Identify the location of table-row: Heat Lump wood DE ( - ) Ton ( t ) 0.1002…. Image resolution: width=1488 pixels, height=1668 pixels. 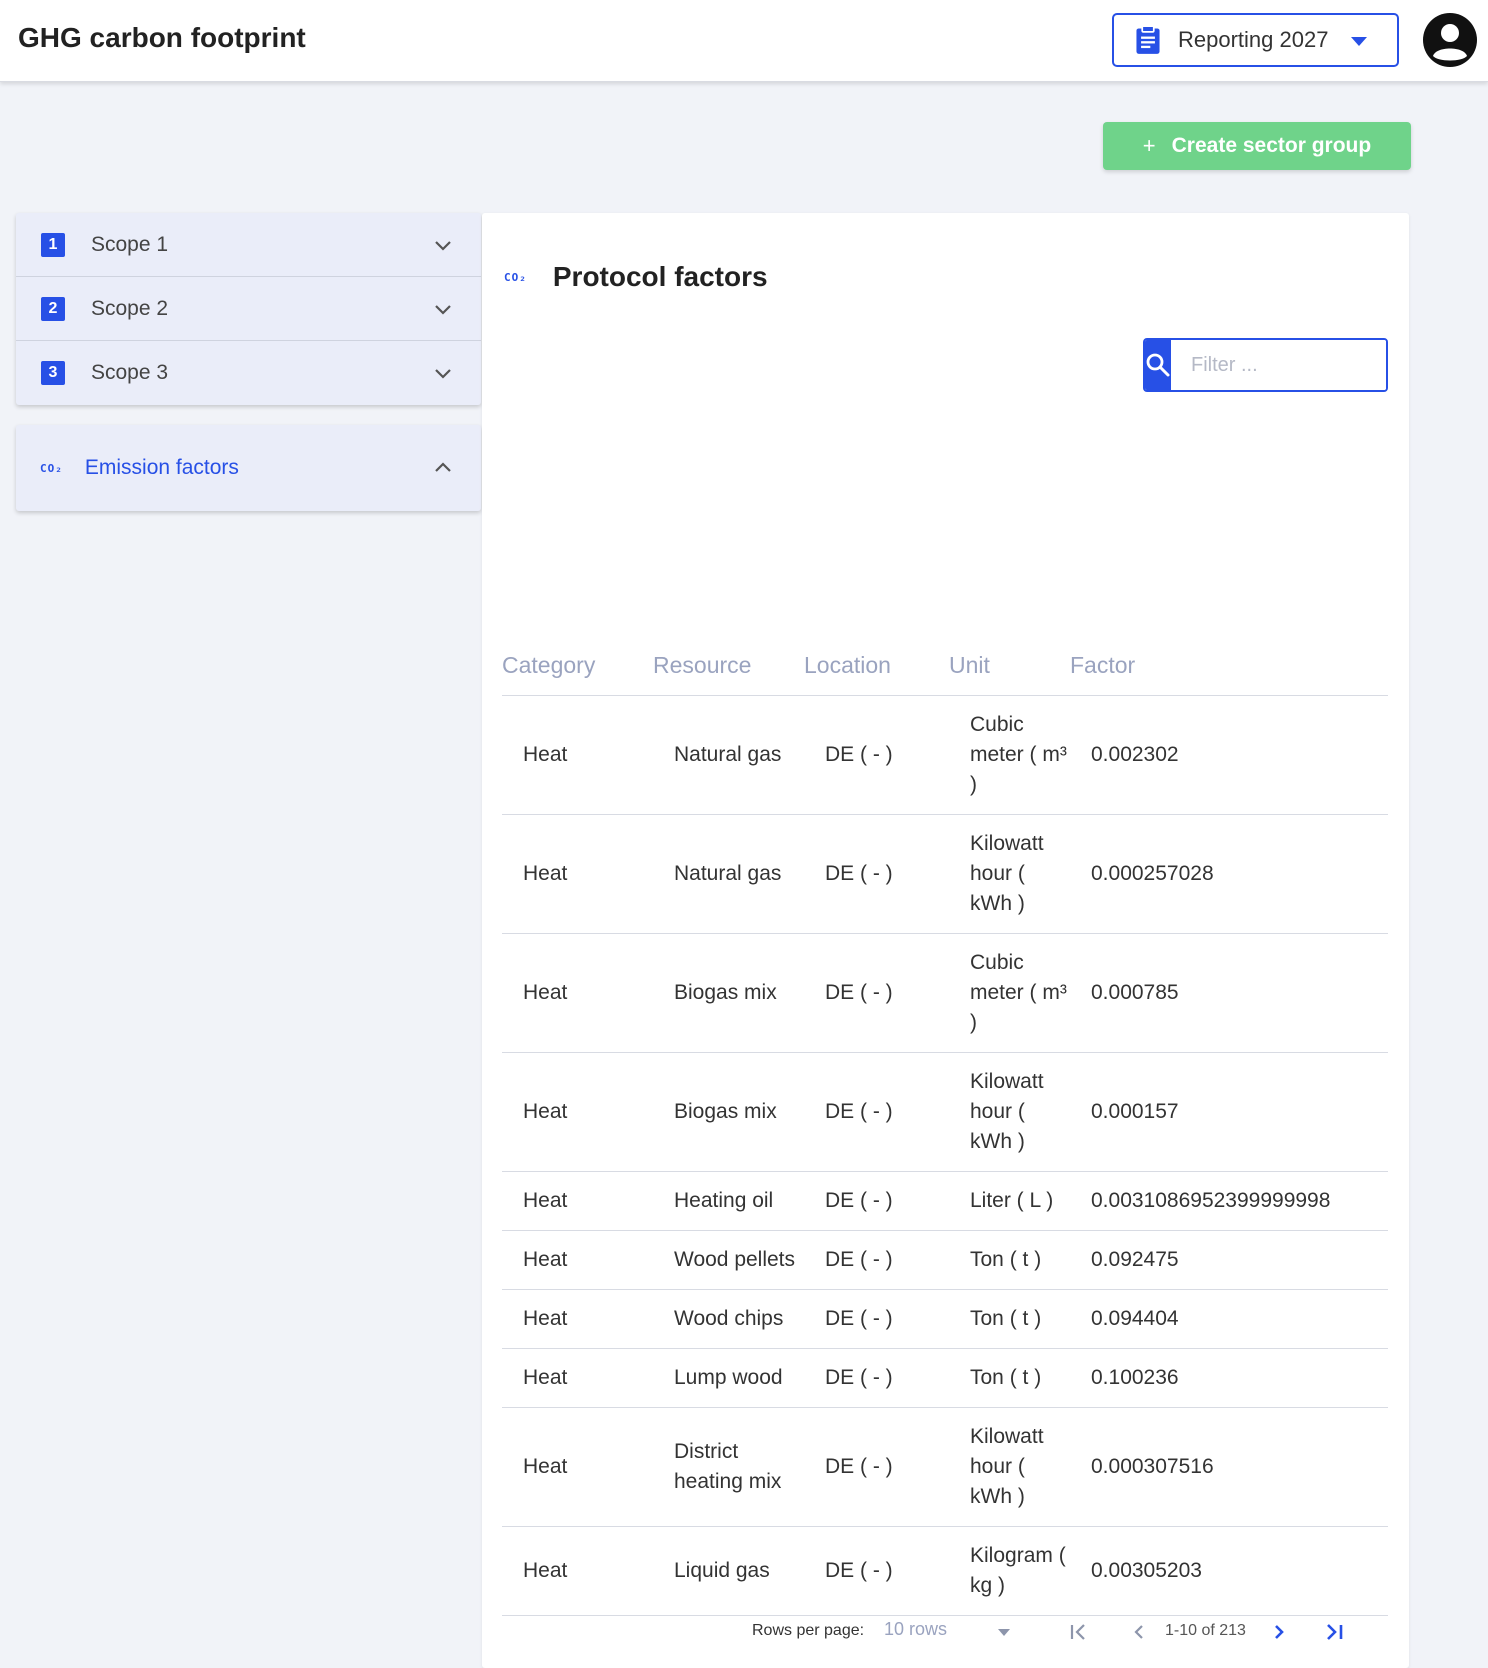
(945, 1378).